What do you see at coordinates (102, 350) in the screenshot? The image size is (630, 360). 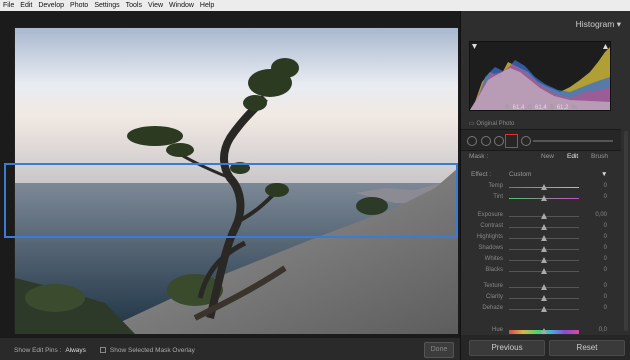 I see `show-overlay-checkbox` at bounding box center [102, 350].